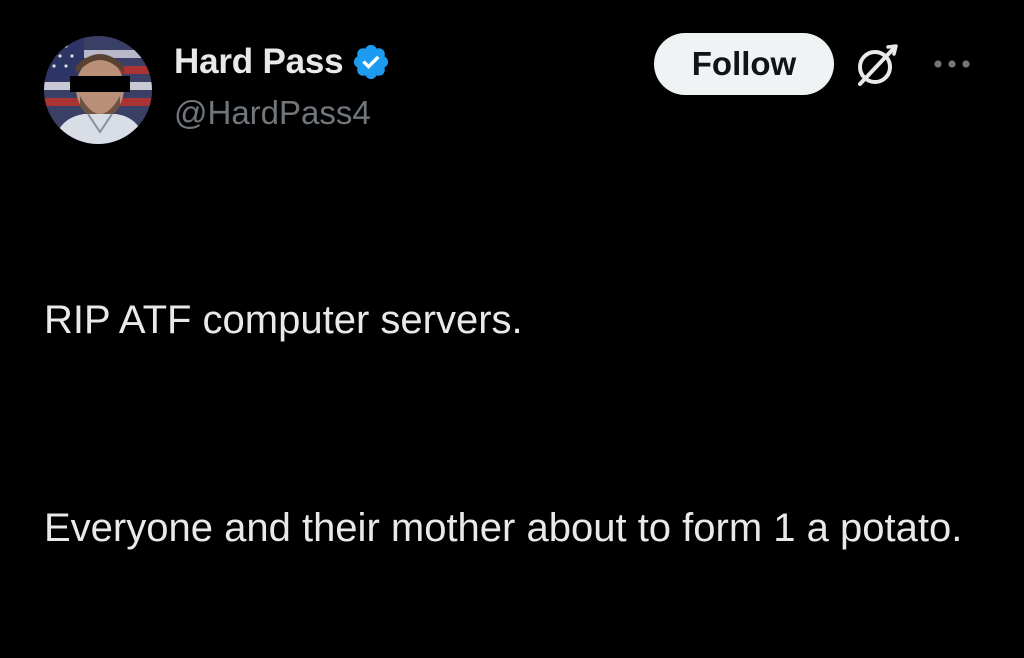 This screenshot has width=1024, height=658. I want to click on verified-badge-icon, so click(371, 62).